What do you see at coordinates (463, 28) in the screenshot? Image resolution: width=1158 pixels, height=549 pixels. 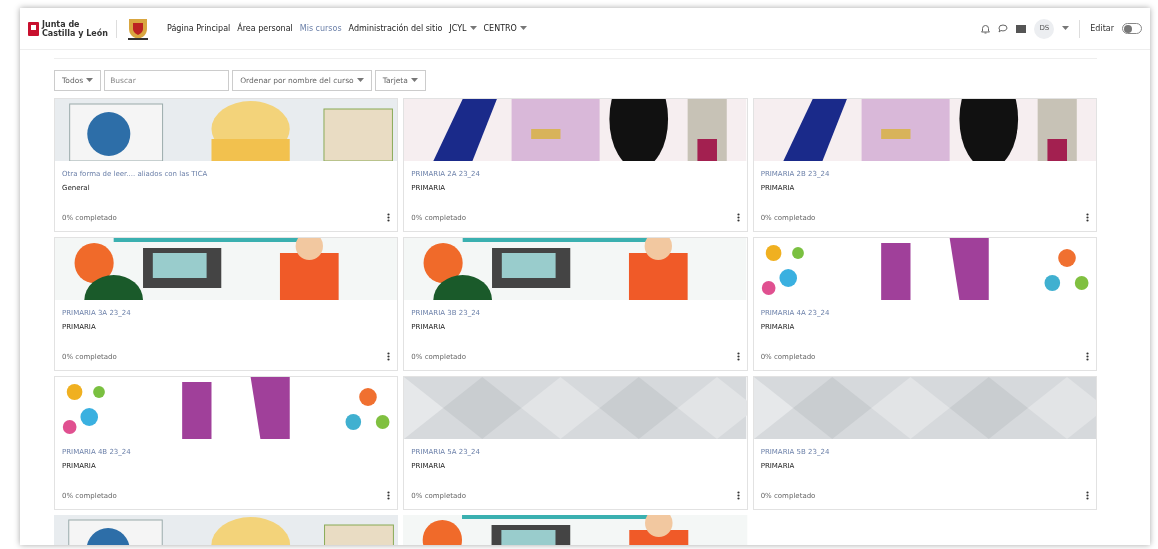 I see `nav-link: JCYL` at bounding box center [463, 28].